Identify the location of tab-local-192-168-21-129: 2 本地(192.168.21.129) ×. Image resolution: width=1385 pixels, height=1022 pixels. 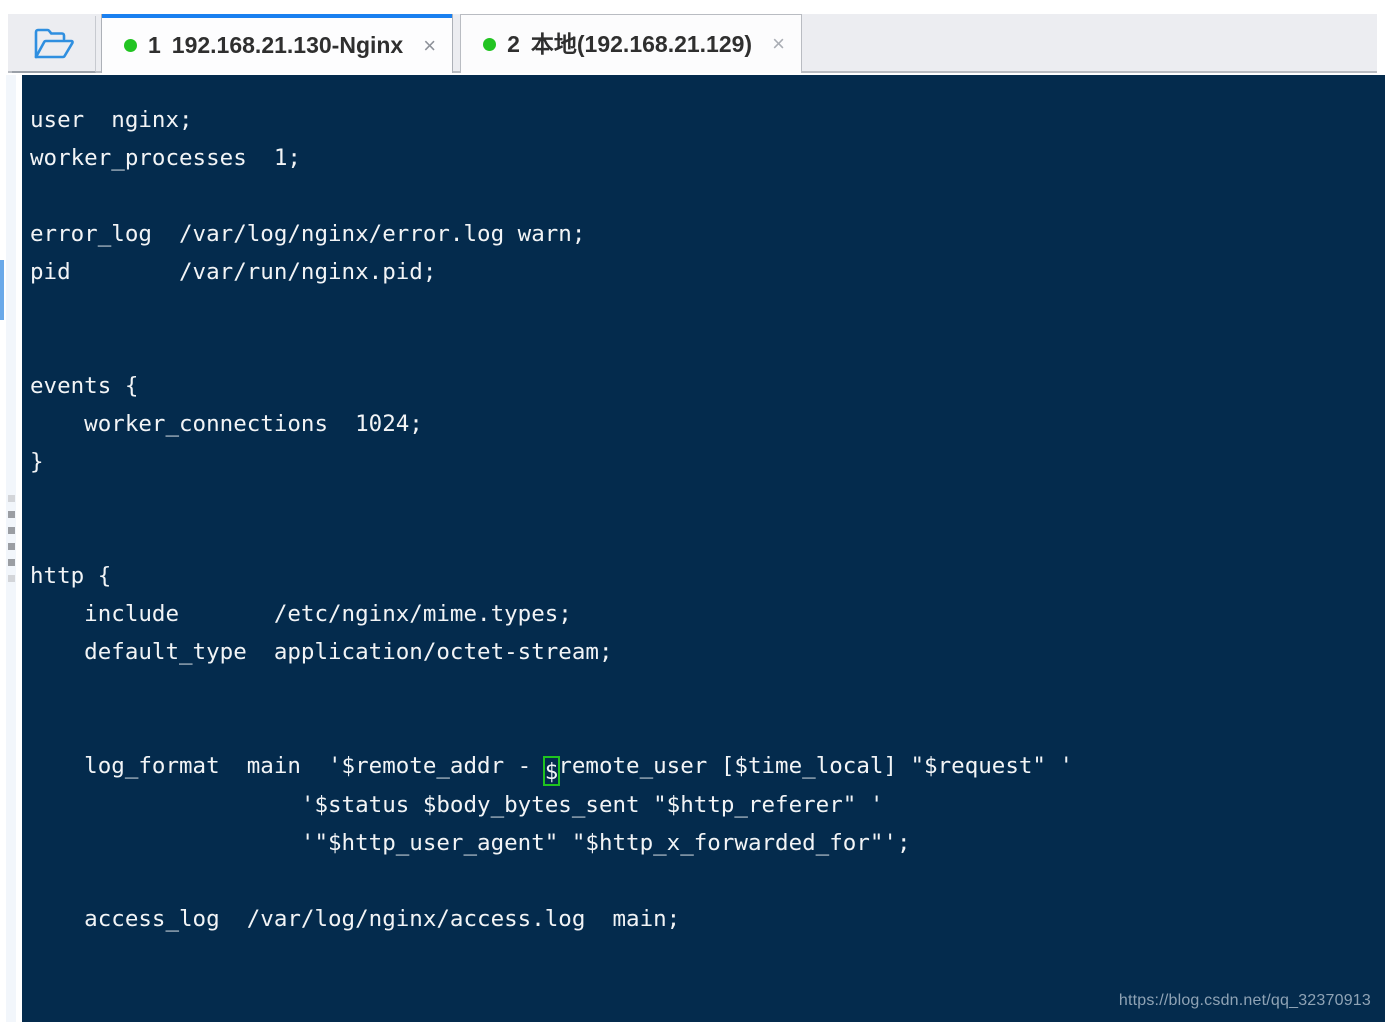
(631, 43).